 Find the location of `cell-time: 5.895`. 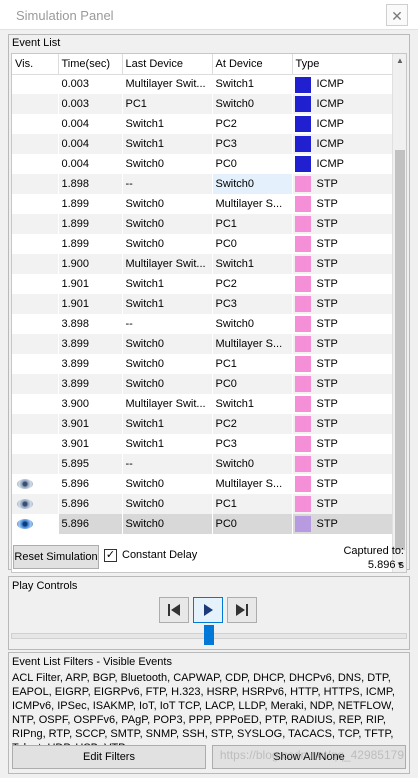

cell-time: 5.895 is located at coordinates (90, 464).